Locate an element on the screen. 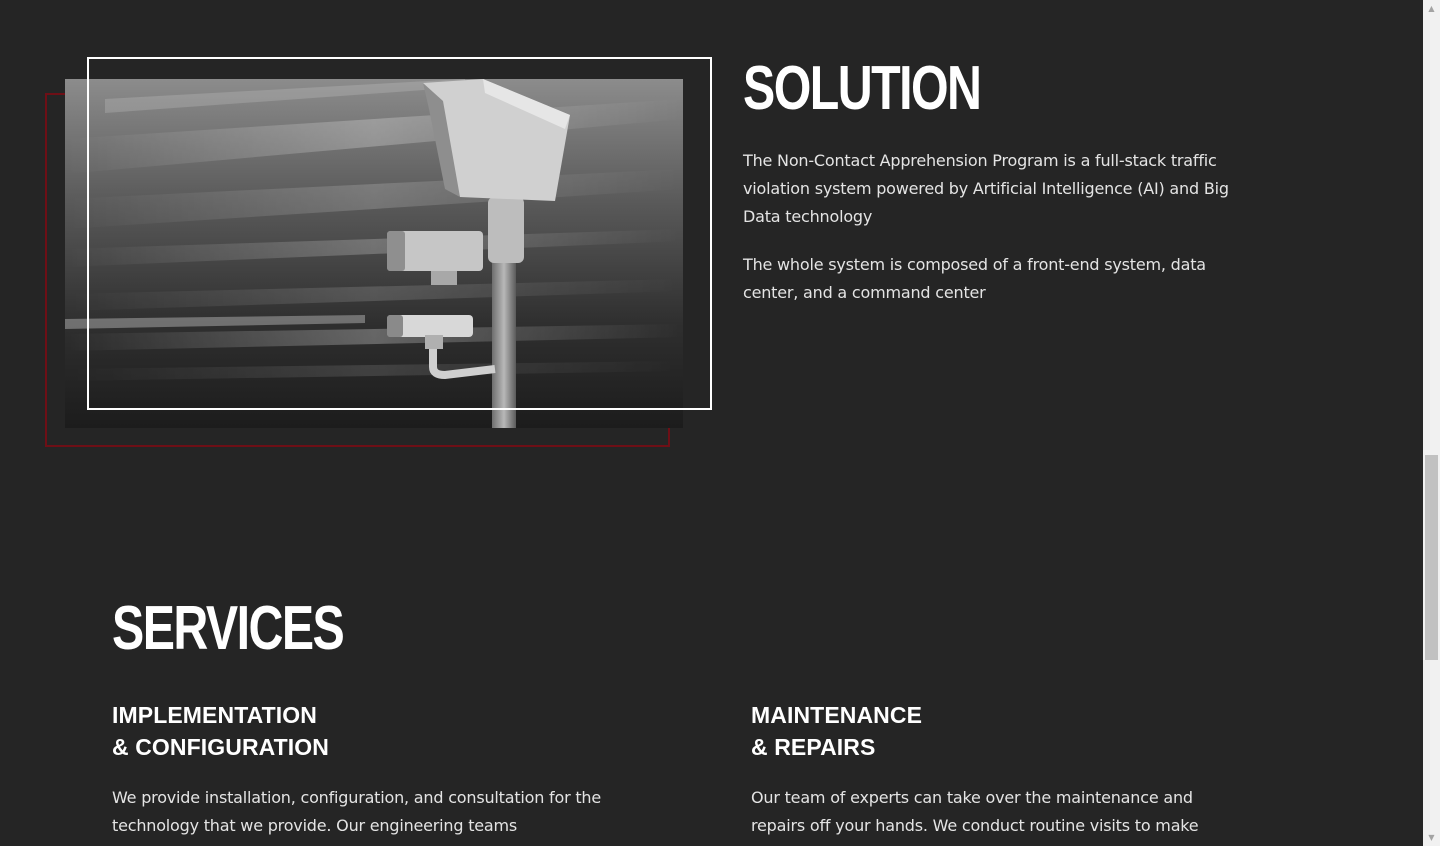 This screenshot has height=846, width=1440. scroll-down-arrow-icon: ▼ is located at coordinates (1431, 837).